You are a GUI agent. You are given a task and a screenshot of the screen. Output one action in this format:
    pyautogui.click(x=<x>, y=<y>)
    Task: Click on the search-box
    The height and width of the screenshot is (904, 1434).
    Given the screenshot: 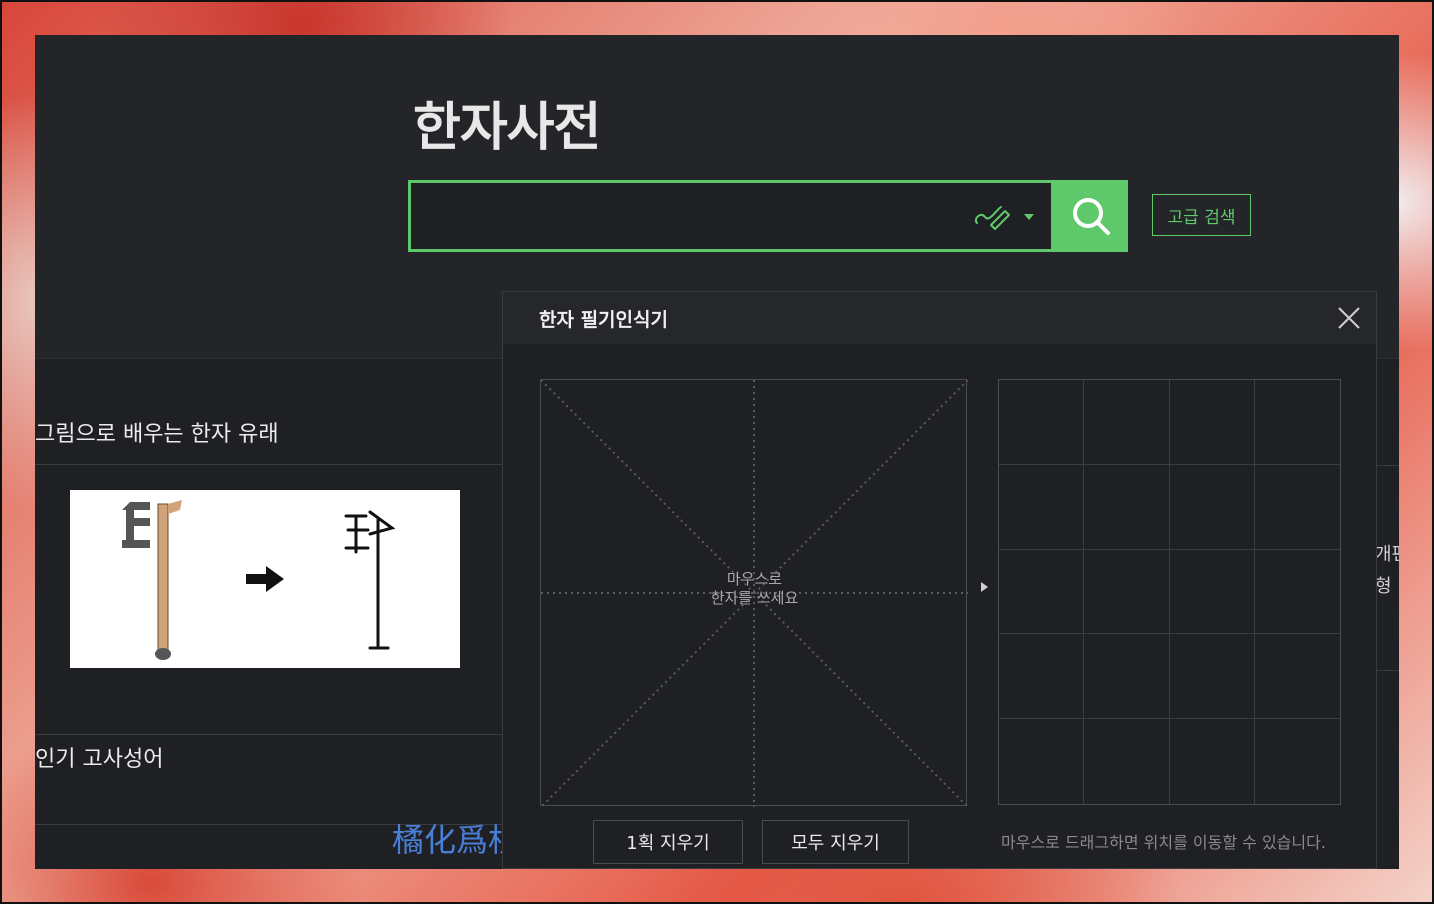 What is the action you would take?
    pyautogui.click(x=731, y=216)
    